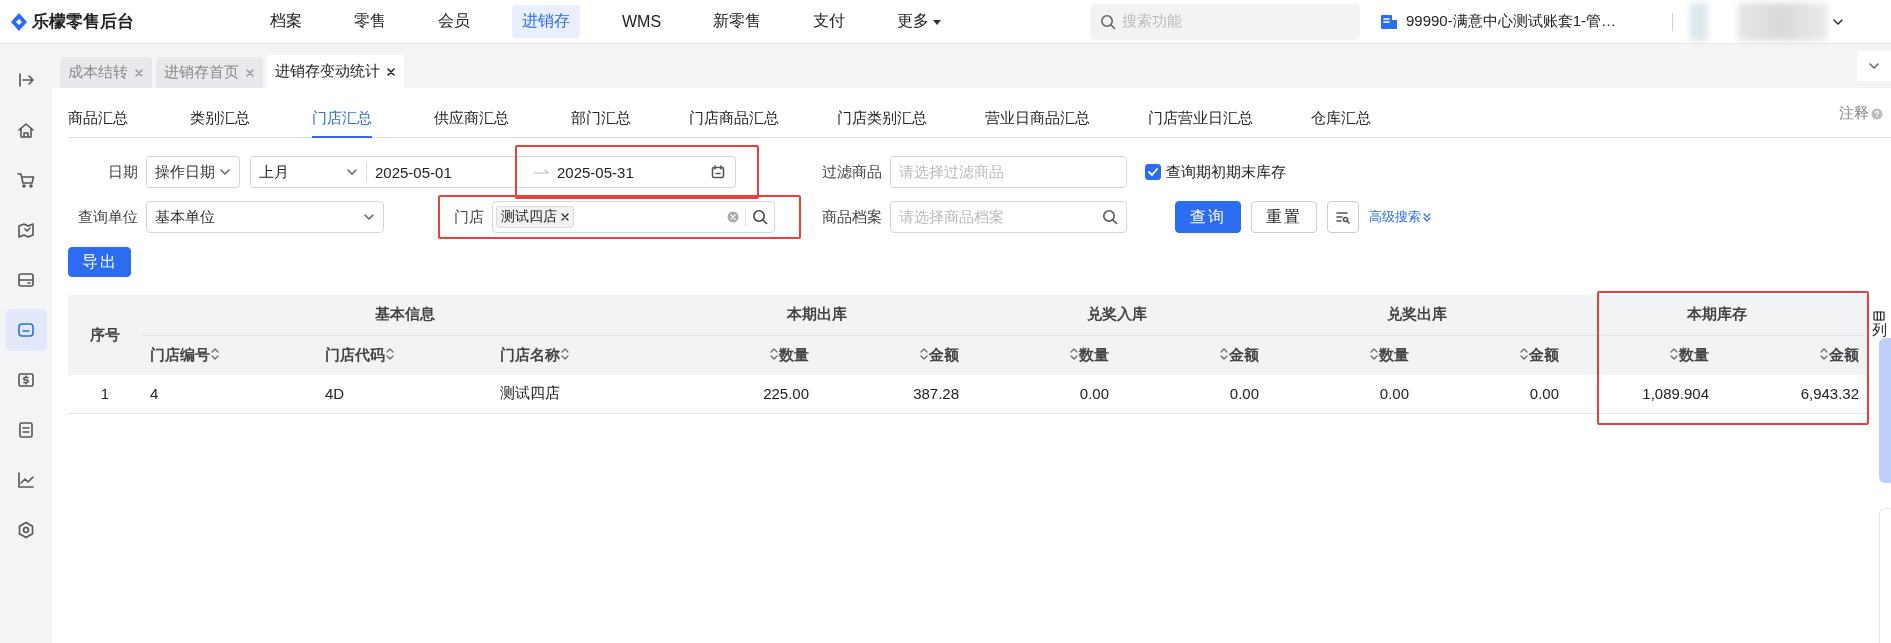 This screenshot has width=1891, height=643. What do you see at coordinates (1642, 394) in the screenshot?
I see `table-cell: 1,089.904` at bounding box center [1642, 394].